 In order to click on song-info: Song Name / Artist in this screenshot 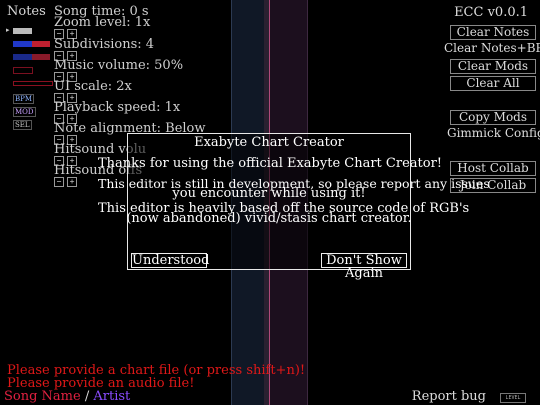, I will do `click(67, 396)`.